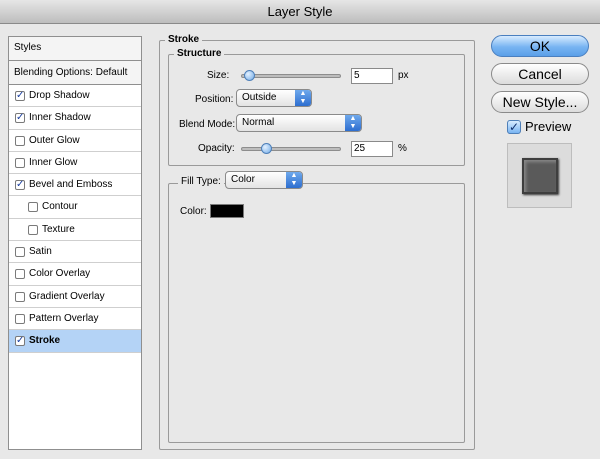 The height and width of the screenshot is (459, 600). What do you see at coordinates (75, 49) in the screenshot?
I see `styles-header: Styles` at bounding box center [75, 49].